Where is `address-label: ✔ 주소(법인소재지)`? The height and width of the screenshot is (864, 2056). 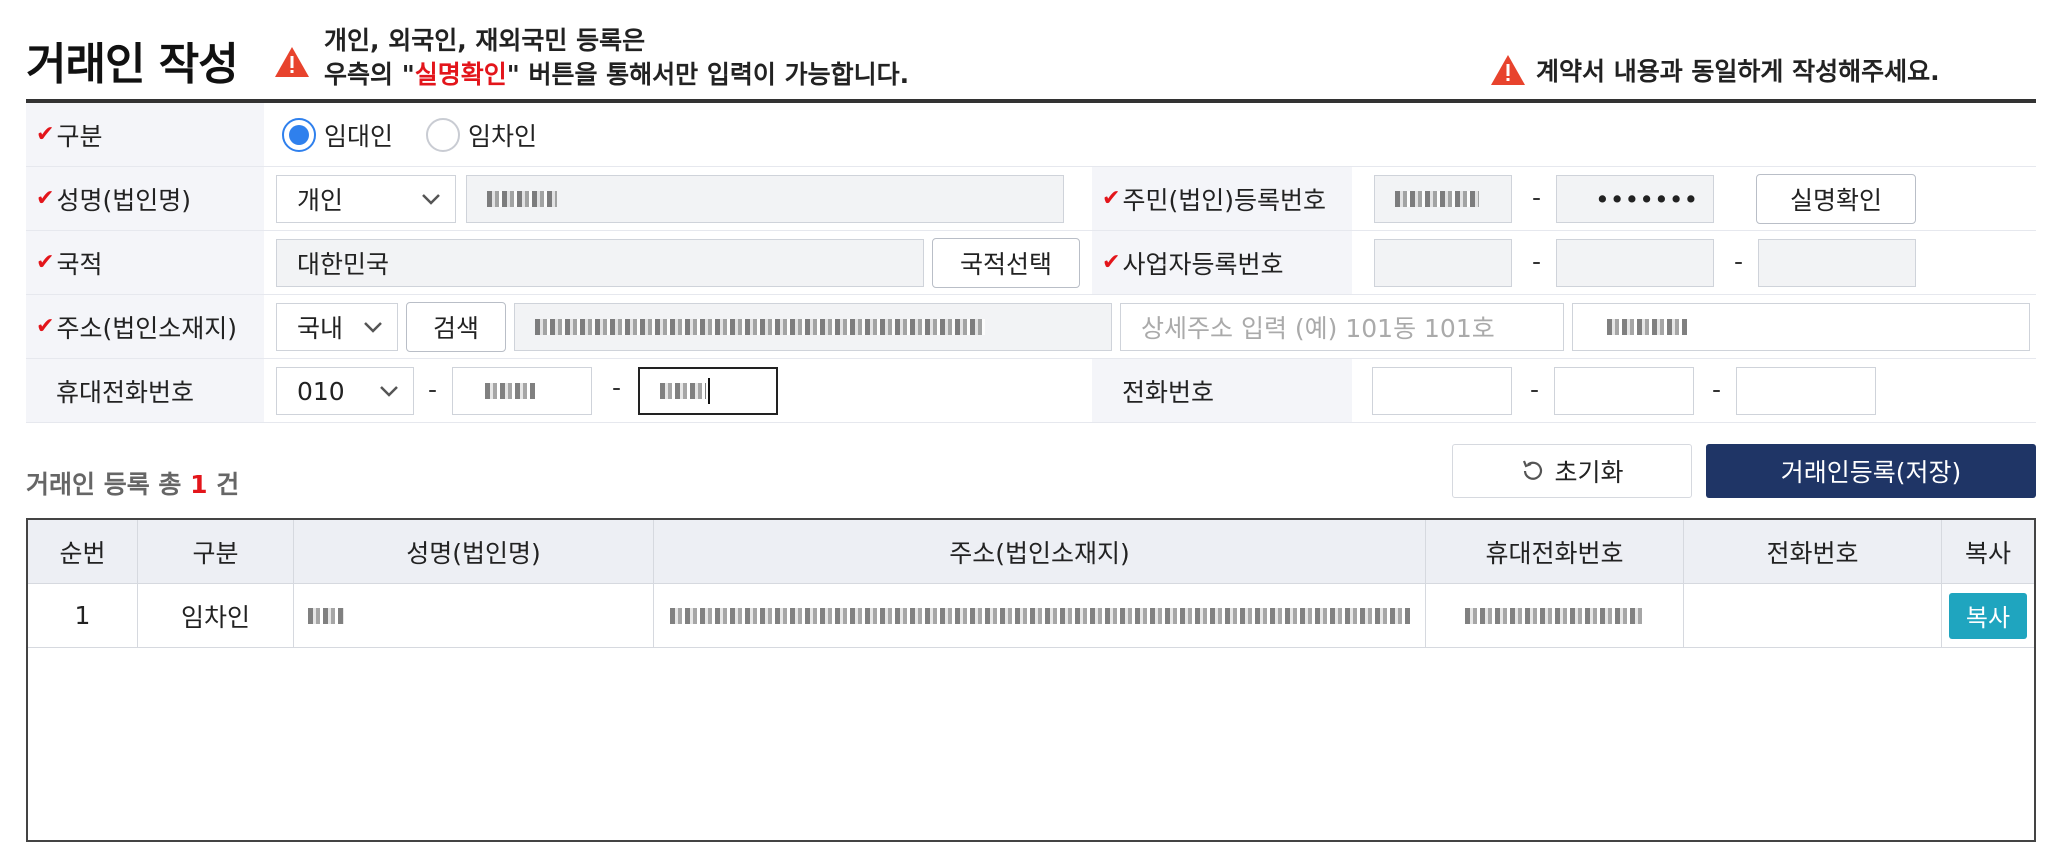 address-label: ✔ 주소(법인소재지) is located at coordinates (145, 326).